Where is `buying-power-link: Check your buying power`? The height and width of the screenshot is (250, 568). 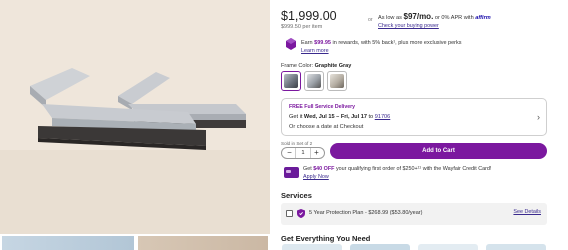 buying-power-link: Check your buying power is located at coordinates (408, 26).